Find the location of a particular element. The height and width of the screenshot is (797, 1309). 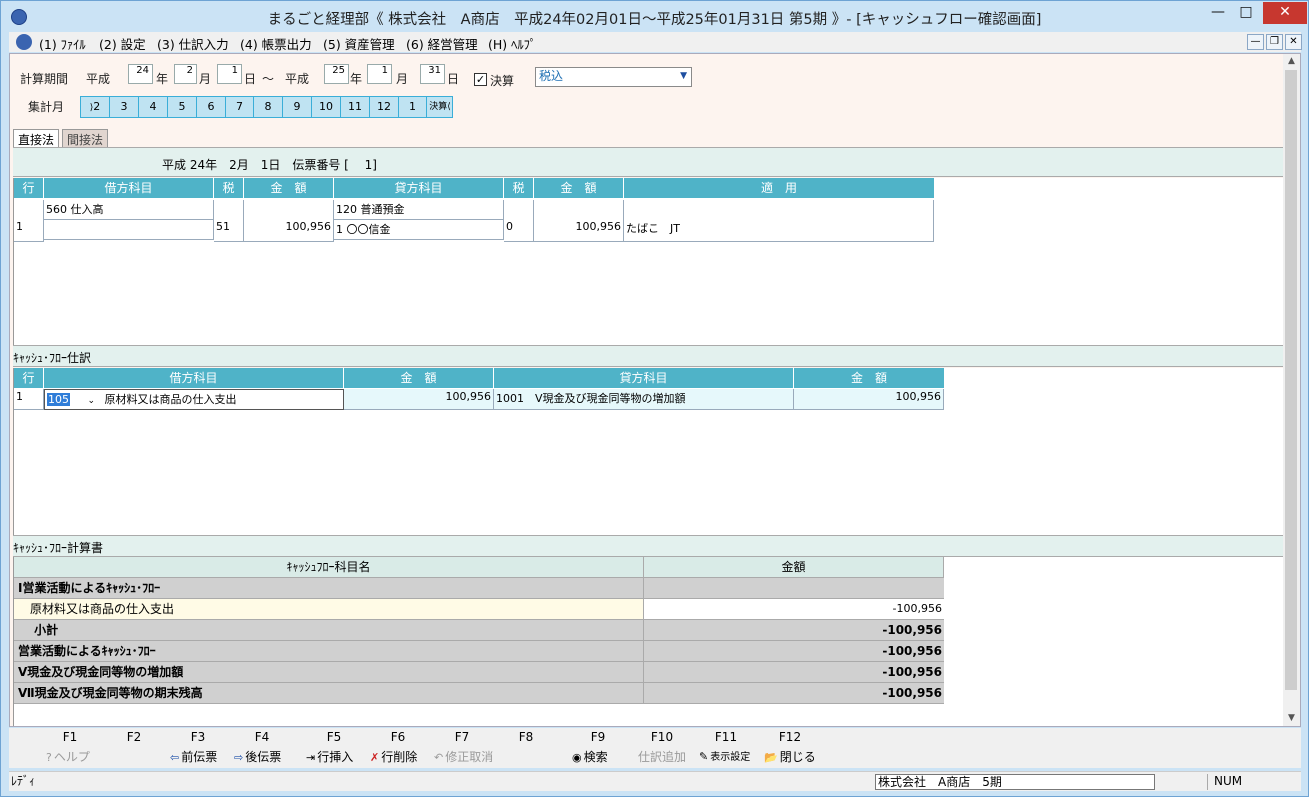

fkey-f6-label: F6 is located at coordinates (398, 737).